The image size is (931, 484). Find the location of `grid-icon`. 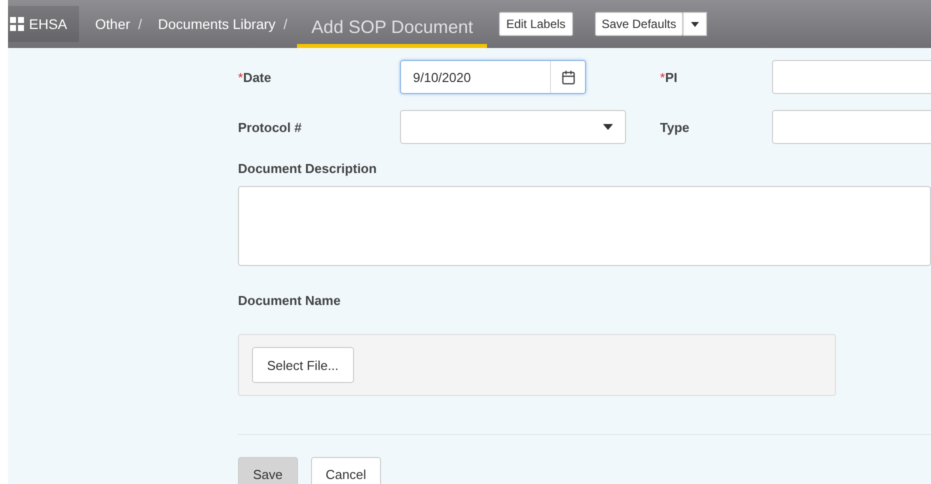

grid-icon is located at coordinates (17, 24).